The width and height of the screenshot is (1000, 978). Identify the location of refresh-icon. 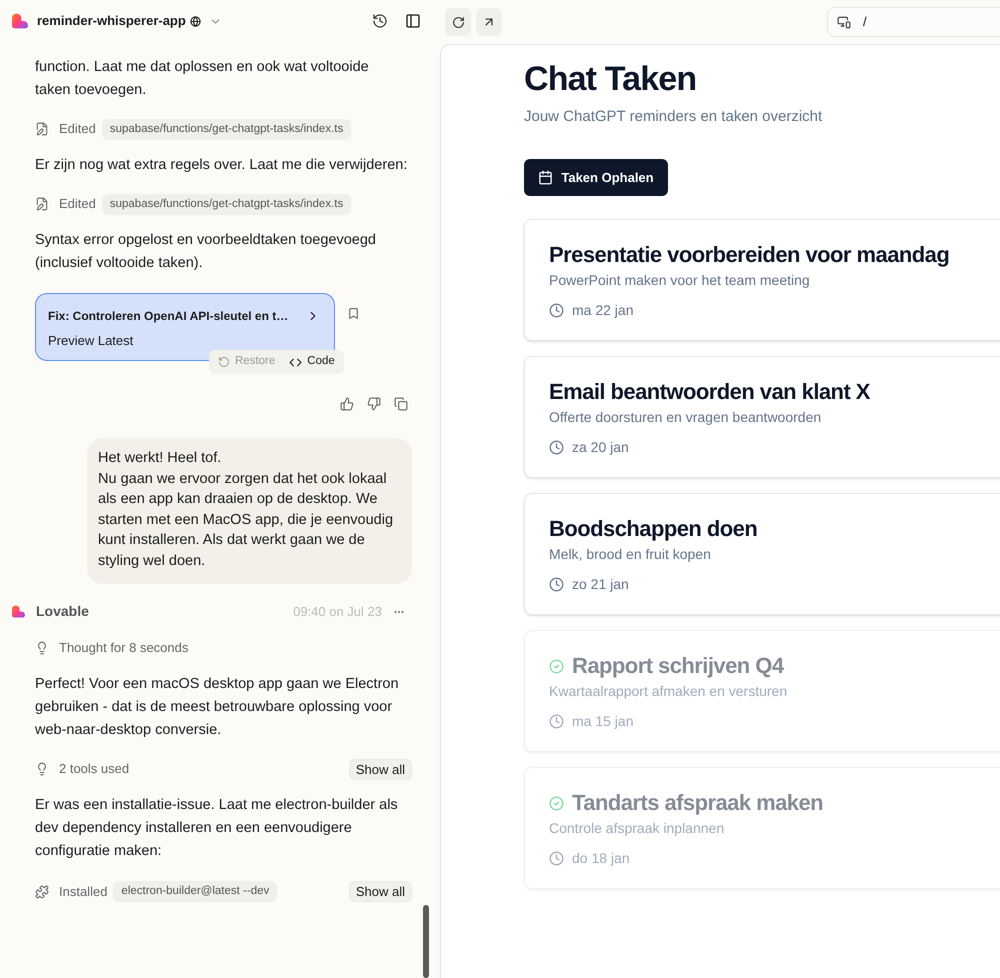
(458, 22).